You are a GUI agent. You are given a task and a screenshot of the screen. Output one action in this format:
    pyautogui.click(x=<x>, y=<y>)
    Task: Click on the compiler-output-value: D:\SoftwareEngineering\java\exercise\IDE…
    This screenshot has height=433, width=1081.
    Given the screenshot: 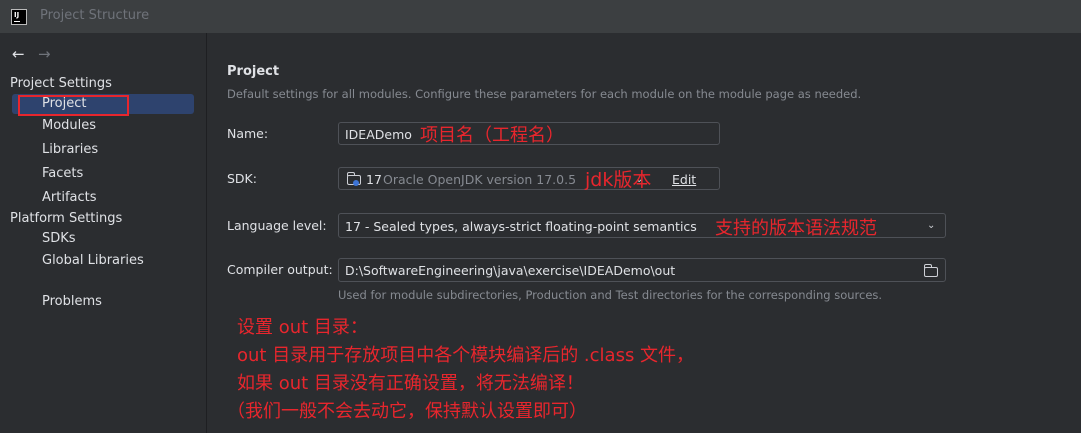 What is the action you would take?
    pyautogui.click(x=510, y=270)
    